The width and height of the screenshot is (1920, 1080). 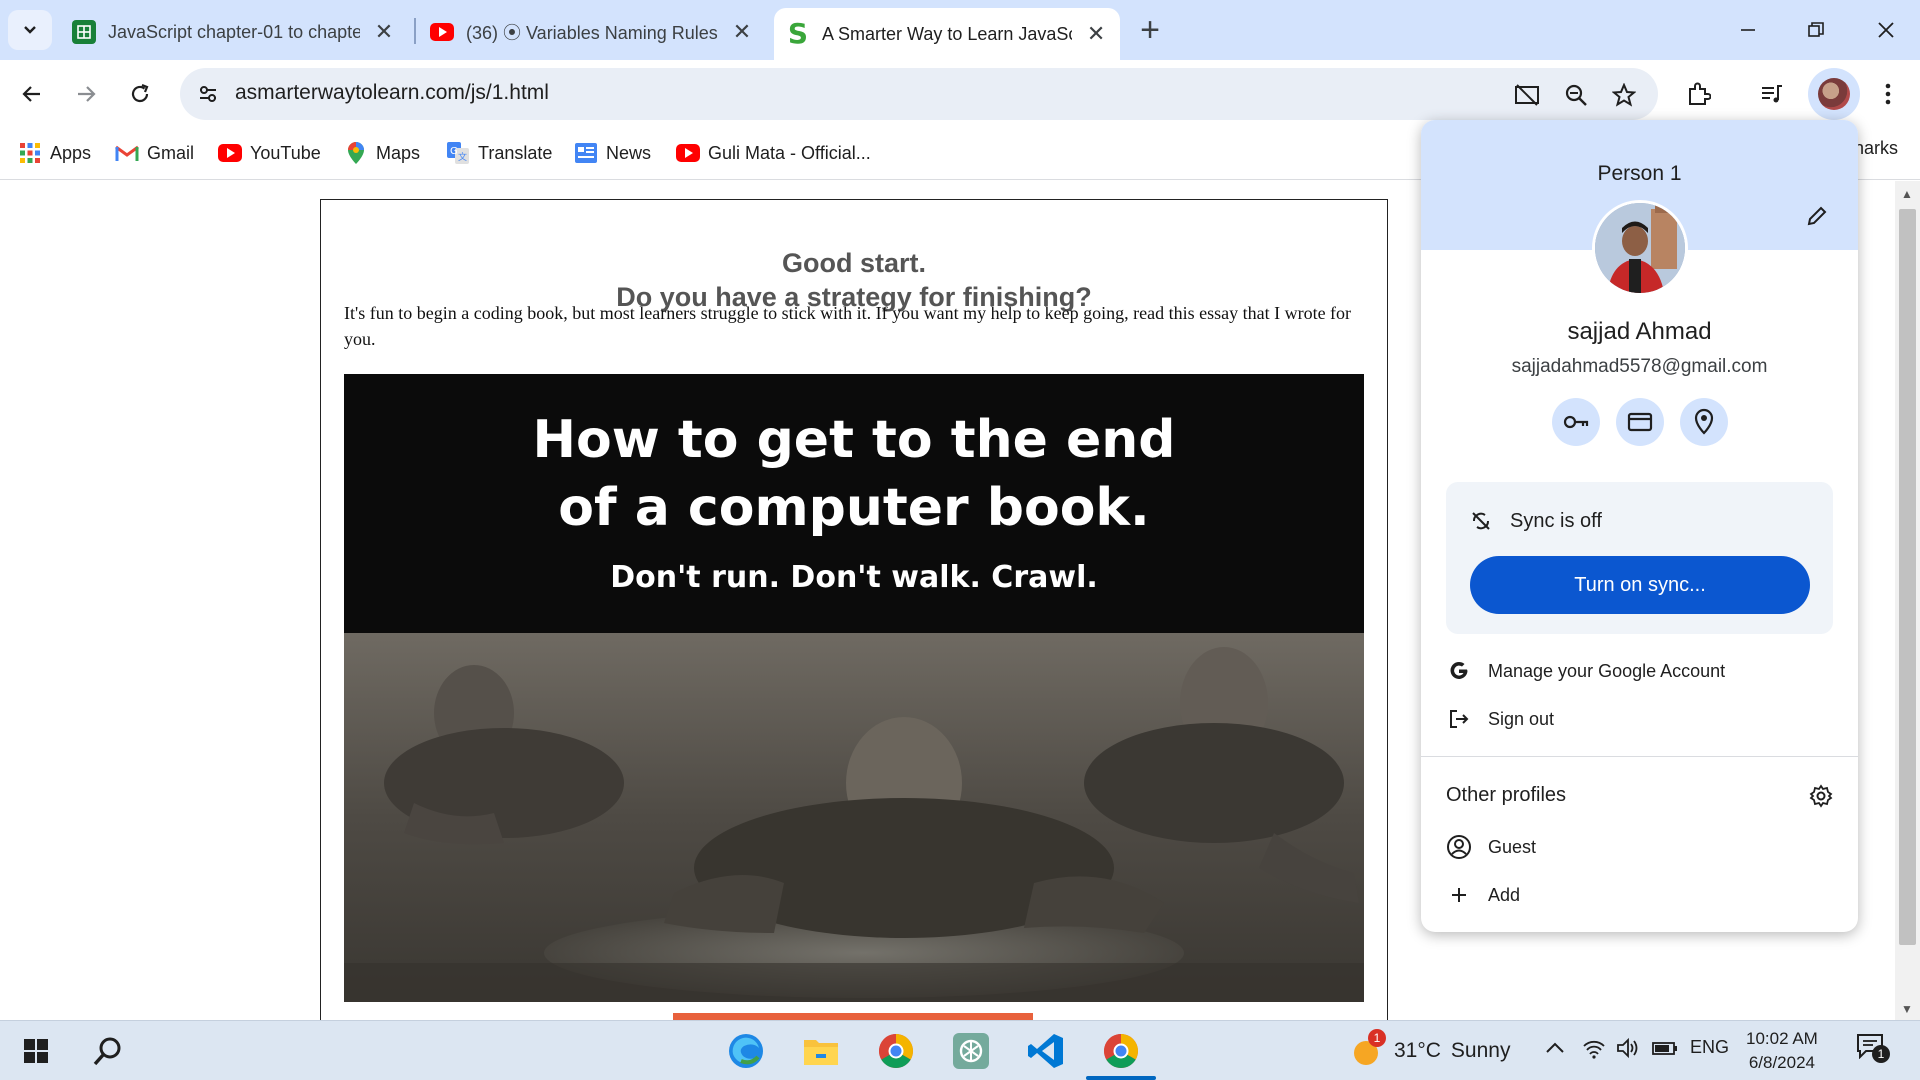 What do you see at coordinates (1150, 30) in the screenshot?
I see `new-tab-button: +` at bounding box center [1150, 30].